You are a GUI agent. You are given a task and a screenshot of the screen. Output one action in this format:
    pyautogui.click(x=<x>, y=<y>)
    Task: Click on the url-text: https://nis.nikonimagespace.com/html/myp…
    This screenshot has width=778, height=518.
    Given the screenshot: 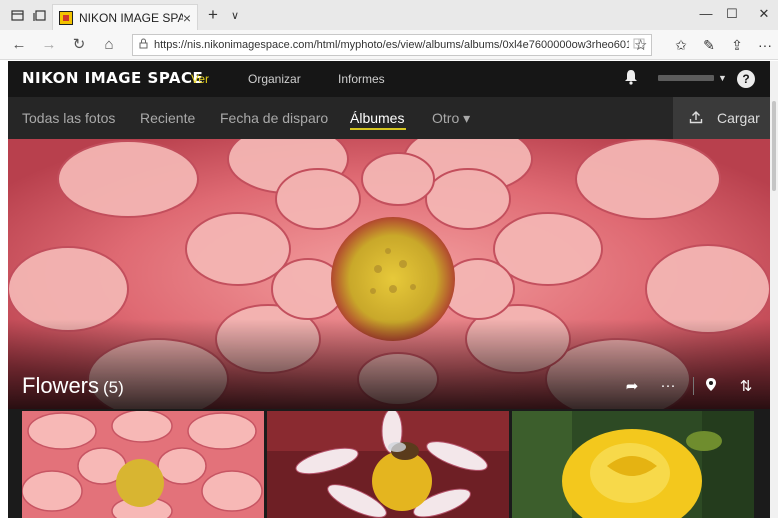 What is the action you would take?
    pyautogui.click(x=391, y=45)
    